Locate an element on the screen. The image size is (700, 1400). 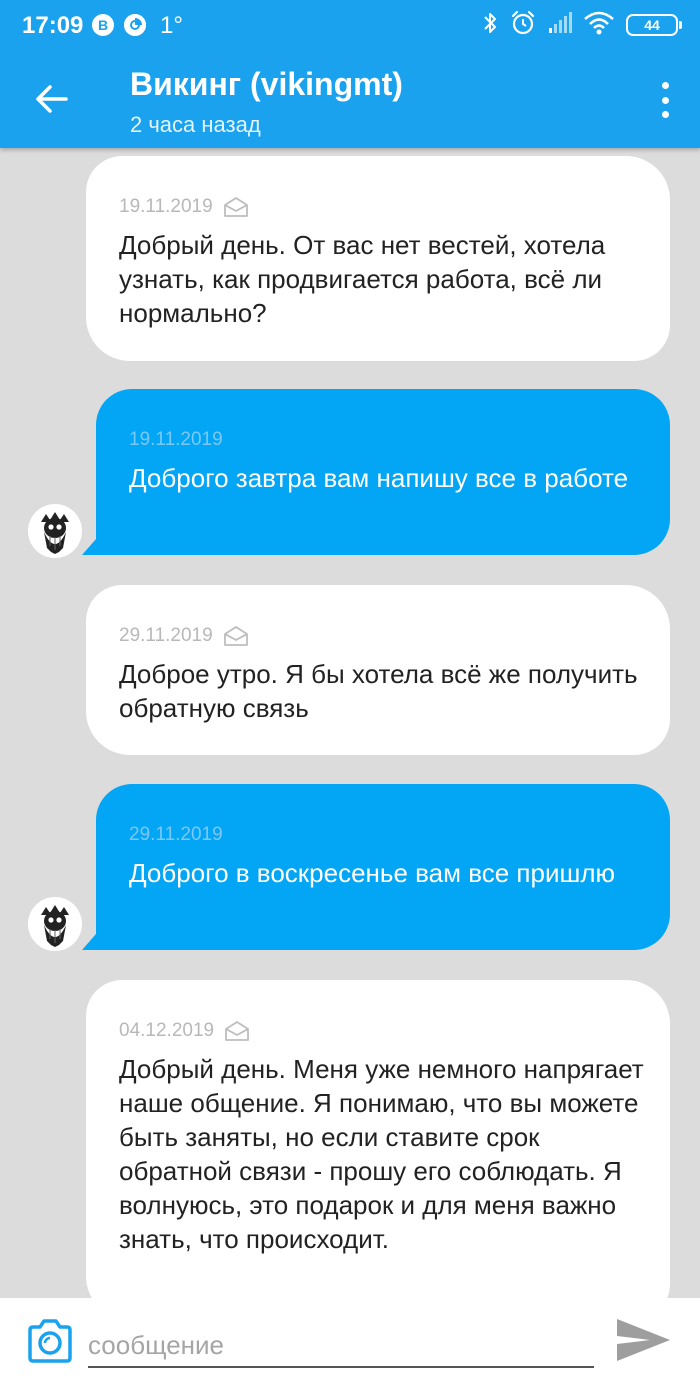
message-input is located at coordinates (341, 1346).